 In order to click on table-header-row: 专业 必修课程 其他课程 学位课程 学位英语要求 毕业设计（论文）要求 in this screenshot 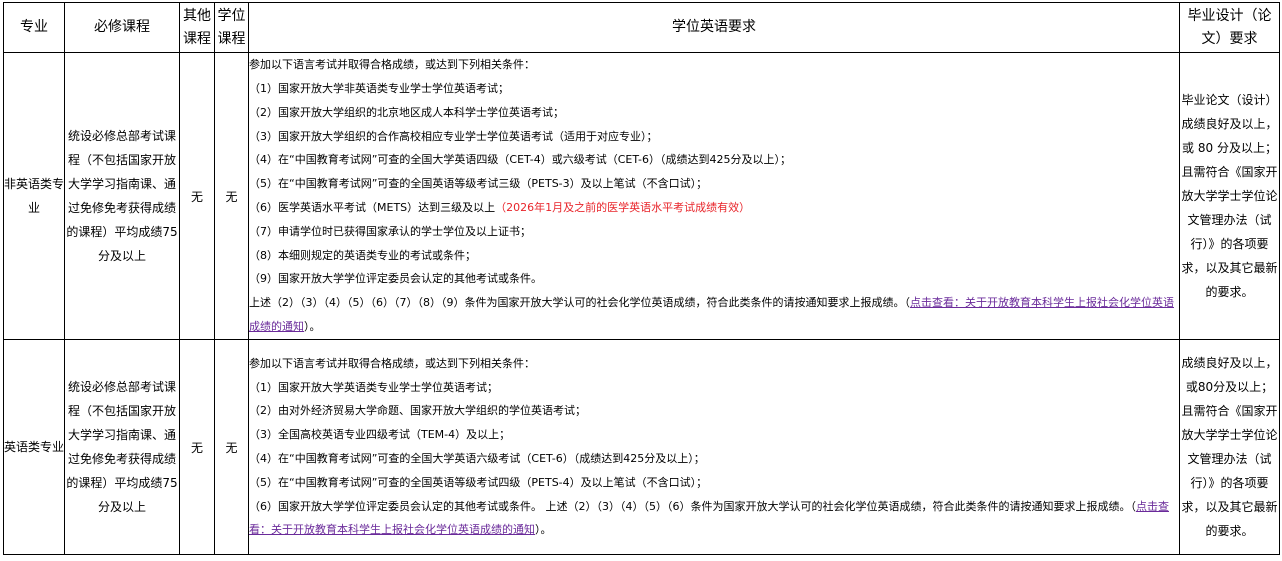, I will do `click(641, 27)`.